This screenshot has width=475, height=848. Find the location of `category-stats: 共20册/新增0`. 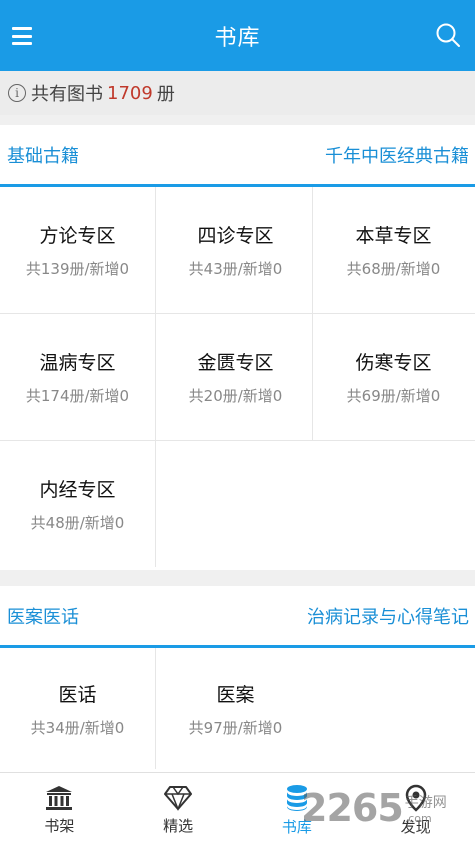

category-stats: 共20册/新增0 is located at coordinates (235, 395).